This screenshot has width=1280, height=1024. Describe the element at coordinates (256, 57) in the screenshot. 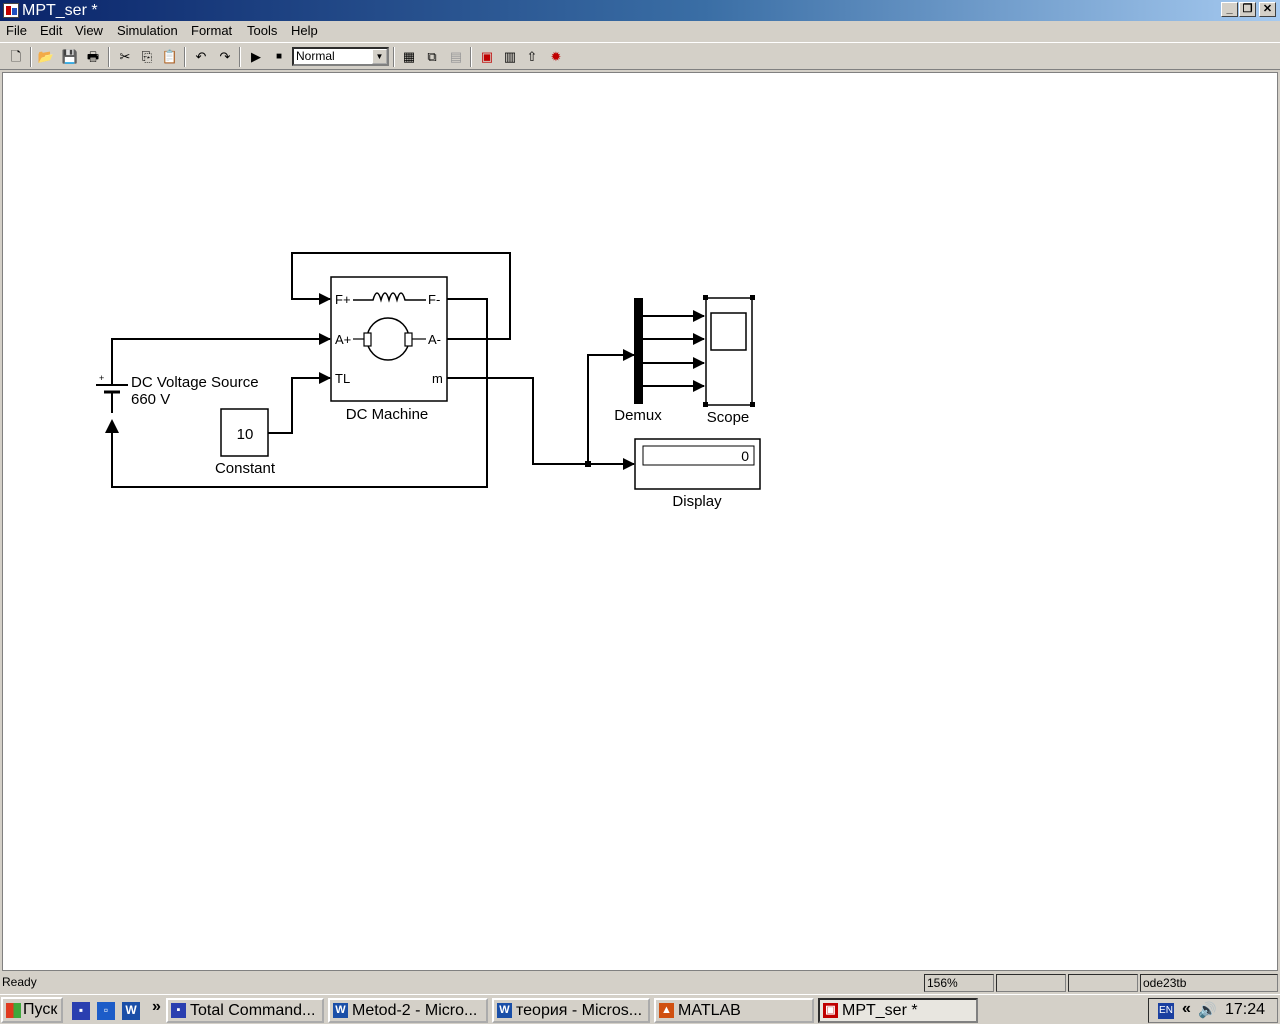

I see `start-simulation-icon: ▶` at that location.